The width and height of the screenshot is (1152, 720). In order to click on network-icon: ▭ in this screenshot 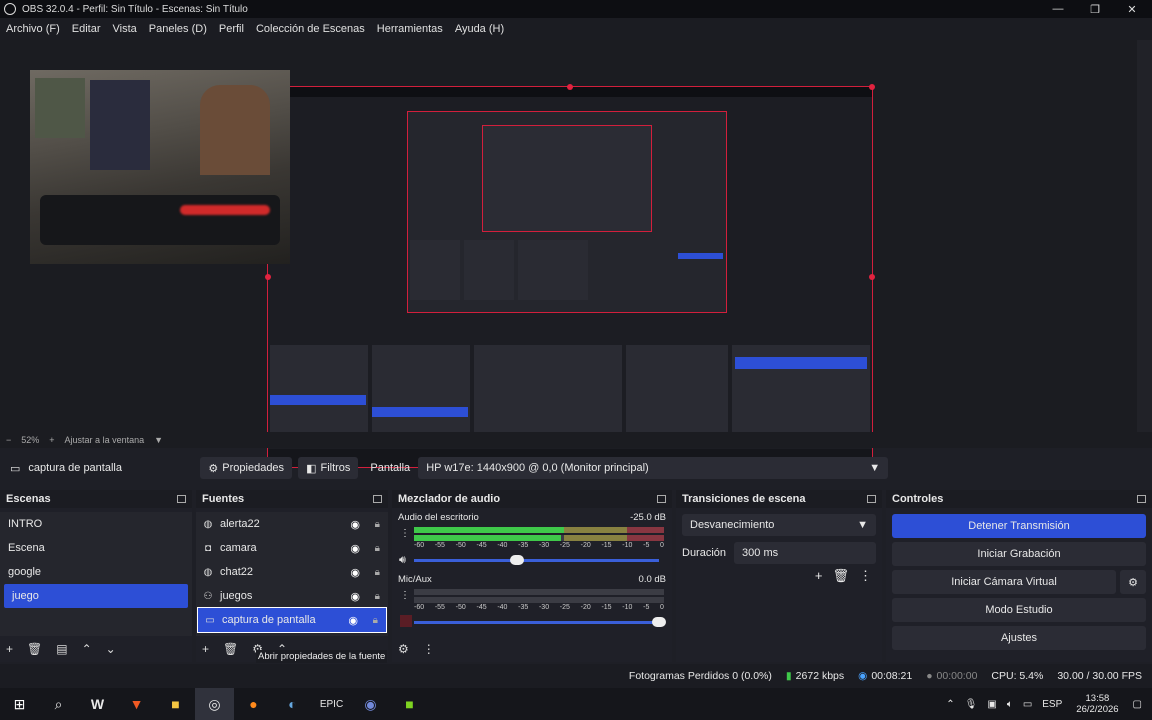, I will do `click(1027, 704)`.